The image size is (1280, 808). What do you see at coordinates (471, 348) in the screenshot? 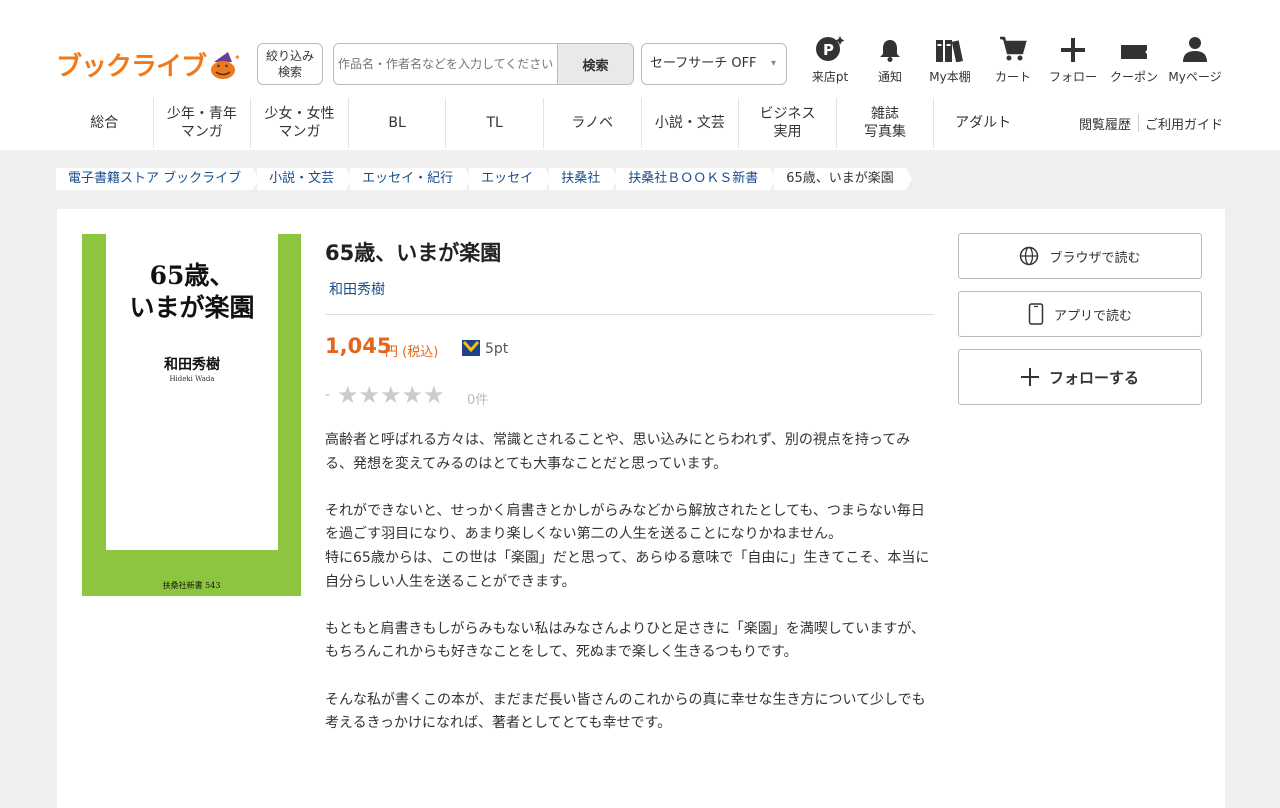
I see `points-badge-icon` at bounding box center [471, 348].